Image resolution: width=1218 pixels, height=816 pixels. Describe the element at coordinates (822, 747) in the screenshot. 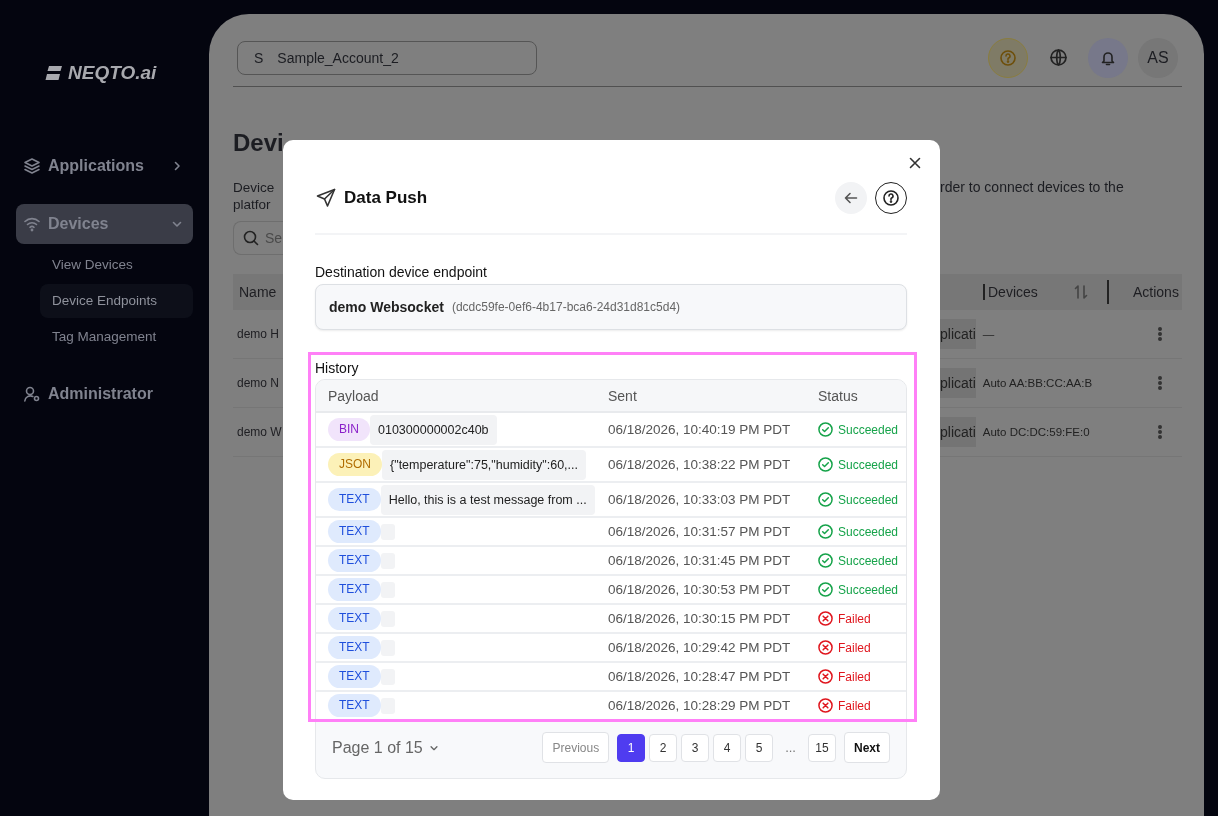

I see `page-button: 15` at that location.